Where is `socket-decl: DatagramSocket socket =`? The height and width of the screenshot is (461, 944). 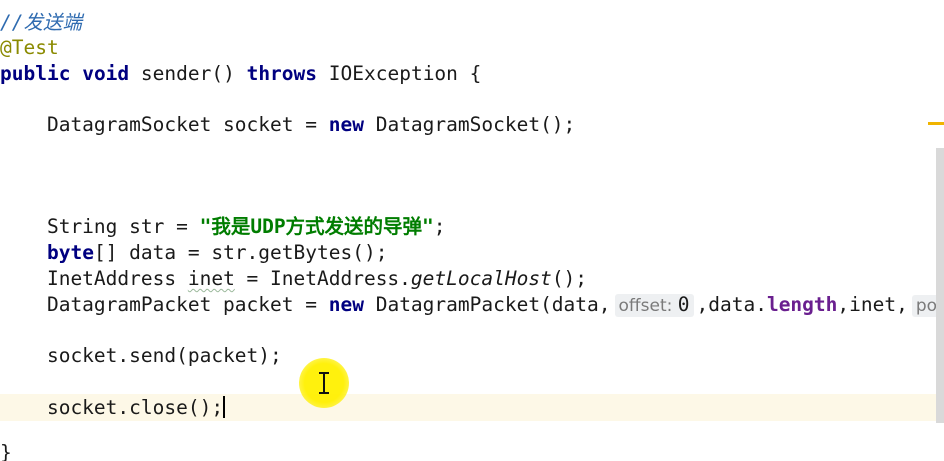
socket-decl: DatagramSocket socket = is located at coordinates (164, 124).